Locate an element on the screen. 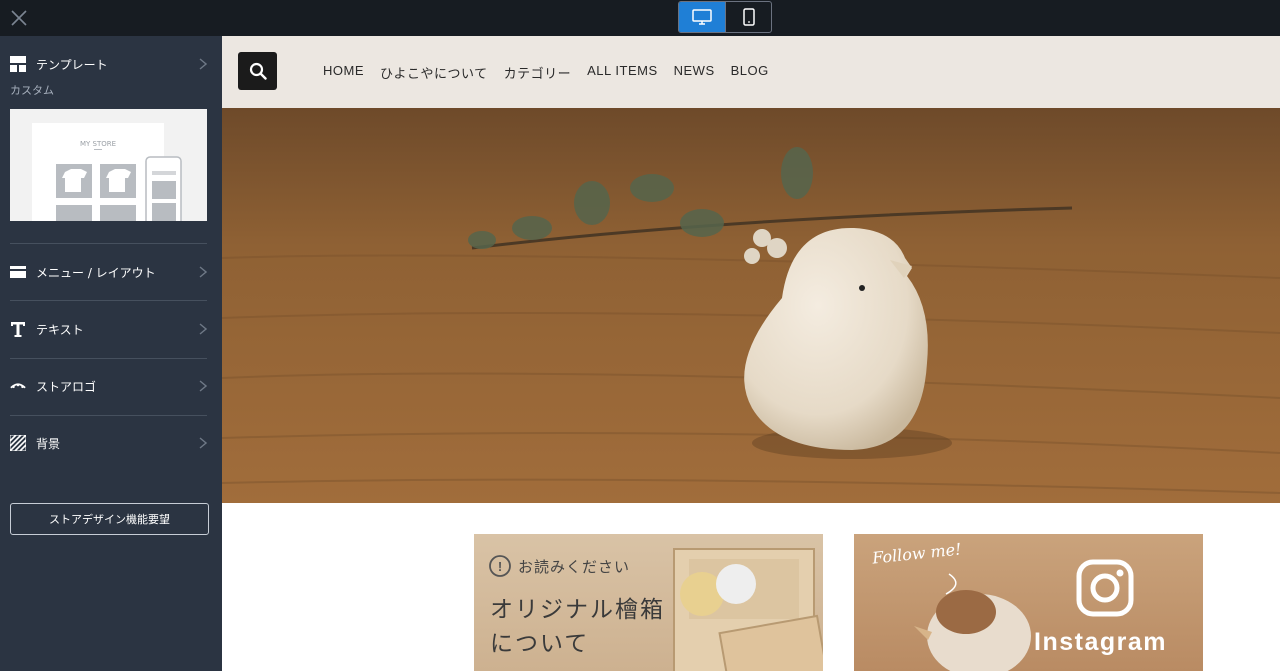 Image resolution: width=1280 pixels, height=671 pixels. mobile-view-button is located at coordinates (748, 17).